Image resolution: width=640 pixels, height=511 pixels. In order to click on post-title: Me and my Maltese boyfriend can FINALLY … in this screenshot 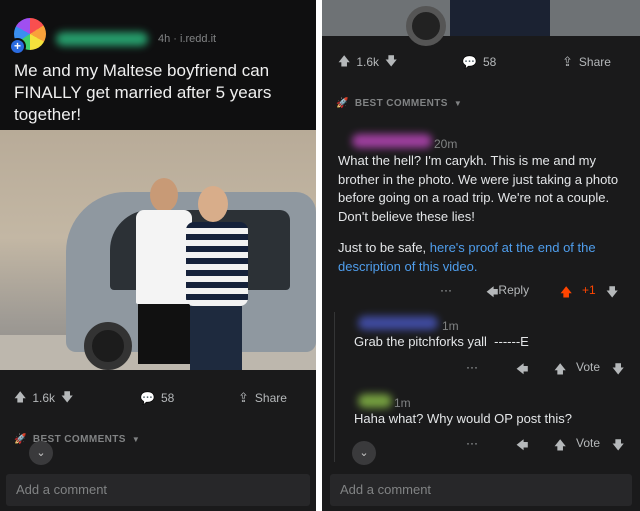, I will do `click(160, 93)`.